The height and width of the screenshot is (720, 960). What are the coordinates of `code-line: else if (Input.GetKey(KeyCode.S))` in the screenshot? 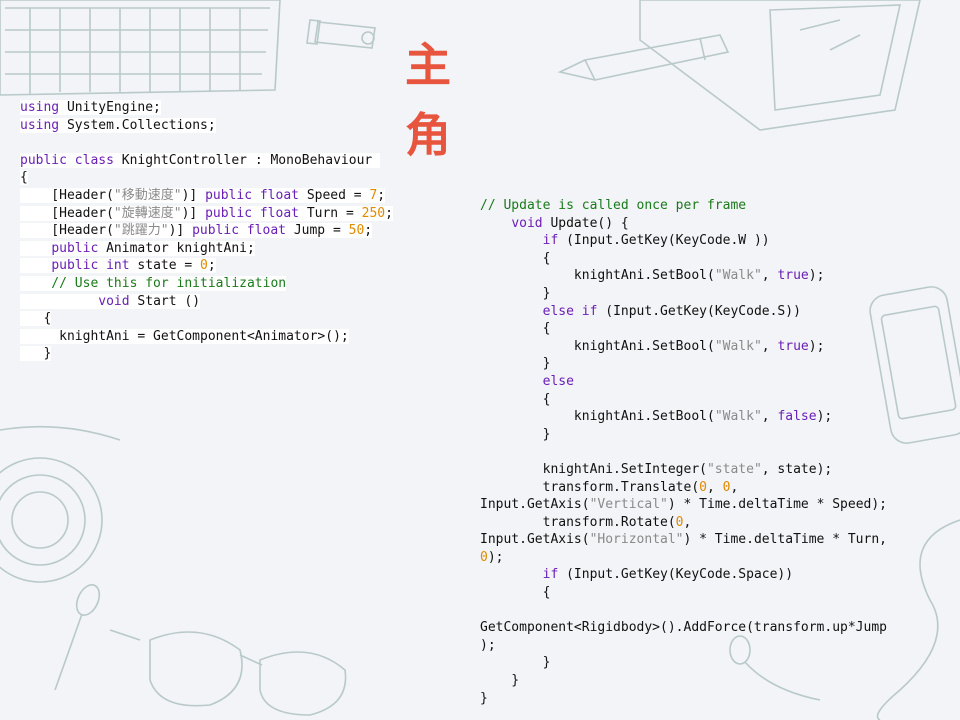 It's located at (640, 311).